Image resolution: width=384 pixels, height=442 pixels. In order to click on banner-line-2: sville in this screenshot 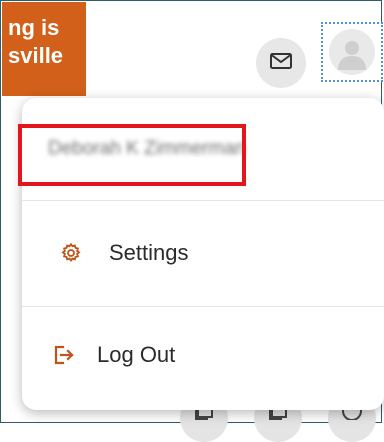, I will do `click(36, 55)`.